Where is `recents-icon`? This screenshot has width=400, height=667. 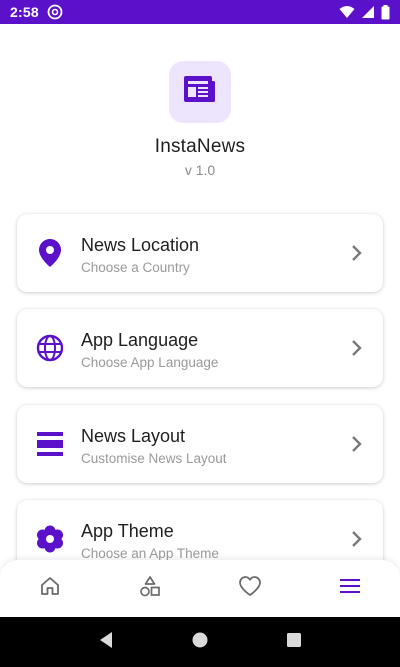 recents-icon is located at coordinates (294, 642).